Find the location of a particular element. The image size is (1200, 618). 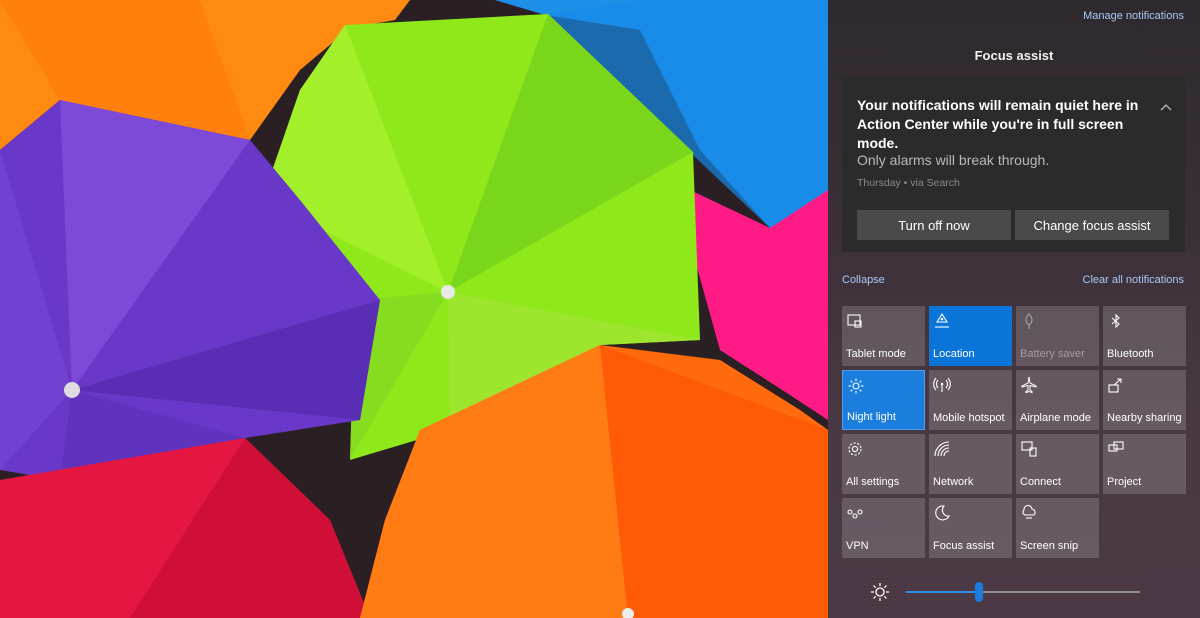

brightness-control is located at coordinates (1014, 592).